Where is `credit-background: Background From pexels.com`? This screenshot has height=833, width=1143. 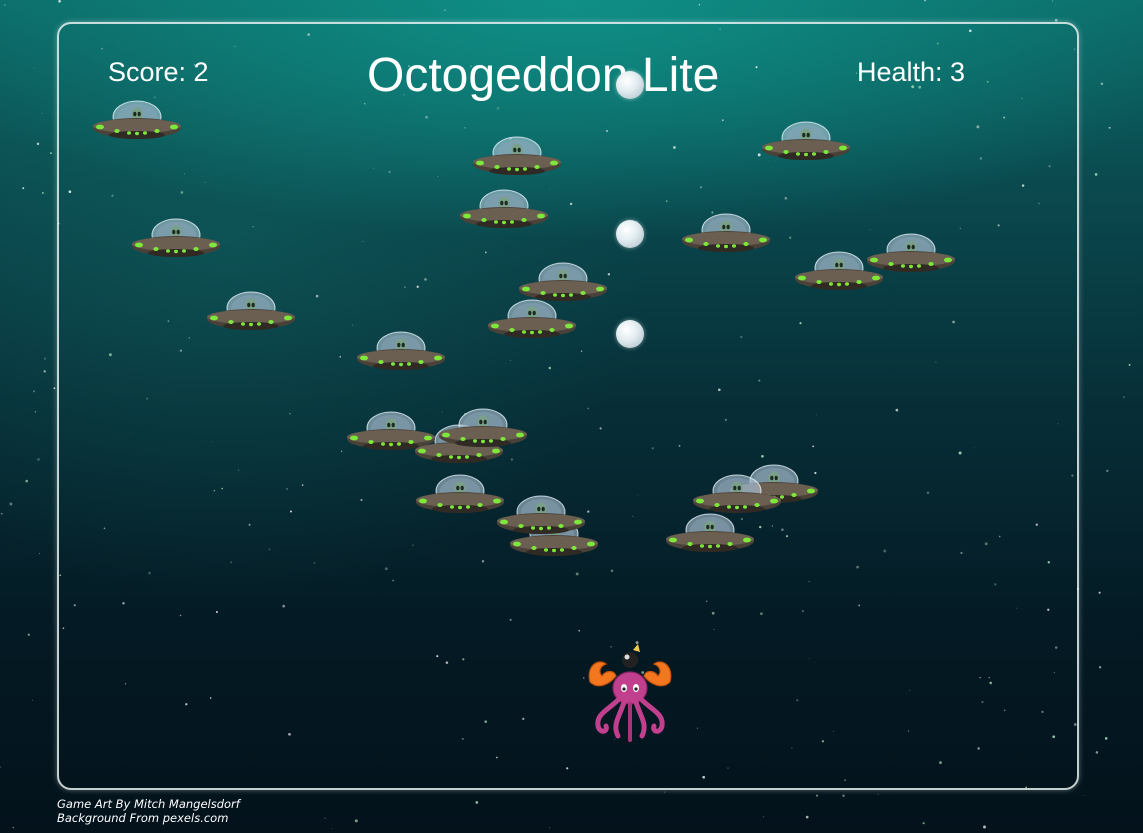
credit-background: Background From pexels.com is located at coordinates (143, 818).